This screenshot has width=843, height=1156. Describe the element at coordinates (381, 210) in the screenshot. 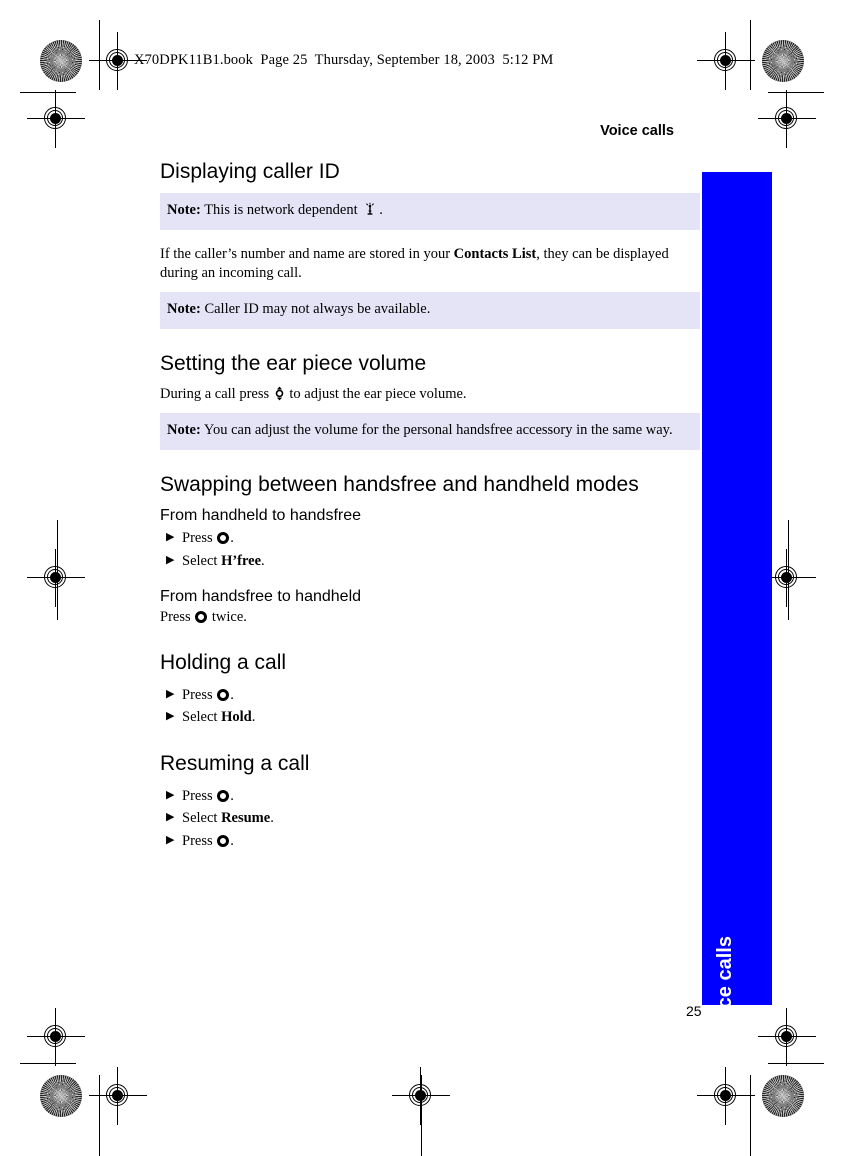

I see `note-tail: .` at that location.